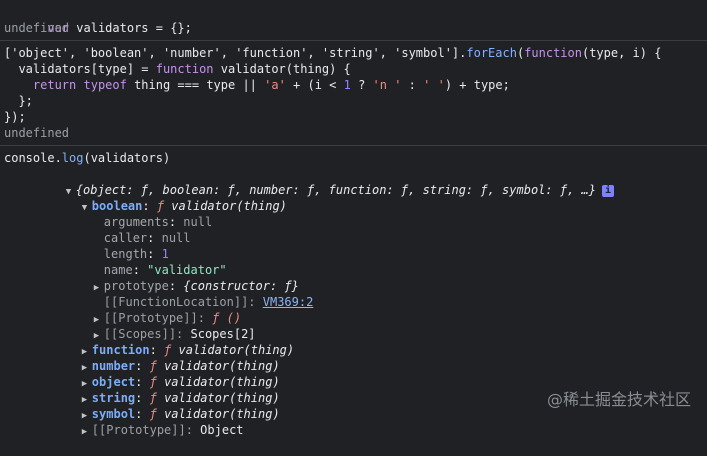  I want to click on code-token: ) + type;, so click(477, 85).